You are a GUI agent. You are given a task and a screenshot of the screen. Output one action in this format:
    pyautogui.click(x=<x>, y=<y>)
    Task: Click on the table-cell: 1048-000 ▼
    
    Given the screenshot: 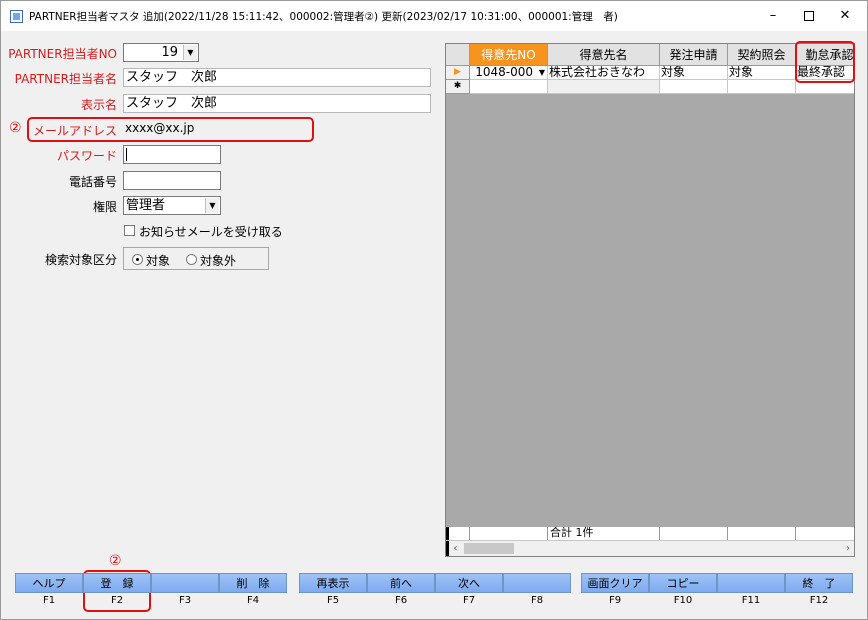 What is the action you would take?
    pyautogui.click(x=509, y=73)
    